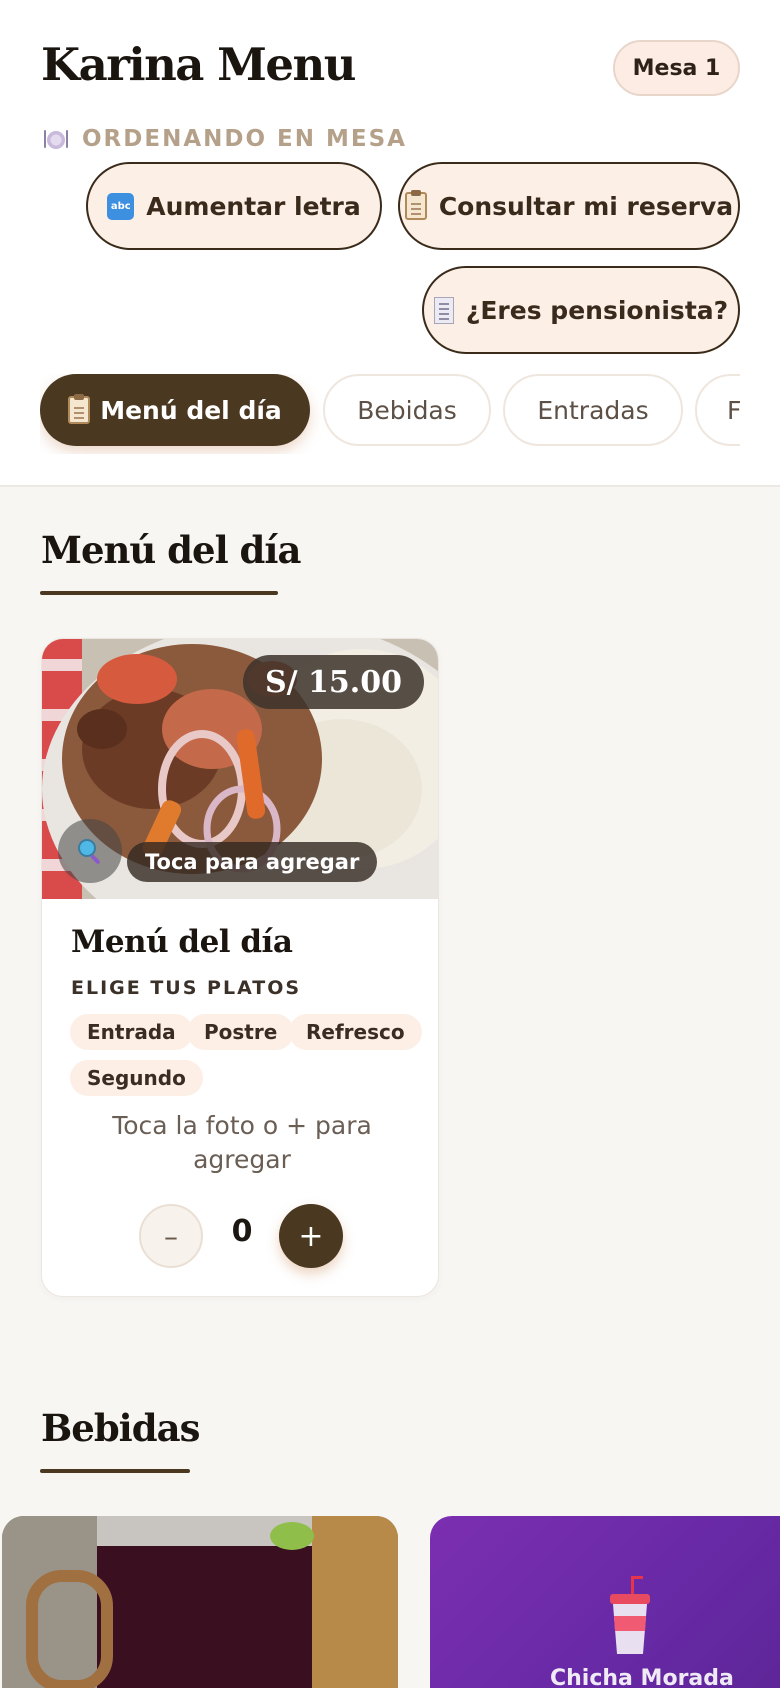 The width and height of the screenshot is (780, 1688). Describe the element at coordinates (407, 410) in the screenshot. I see `tab-bebidas: Bebidas` at that location.